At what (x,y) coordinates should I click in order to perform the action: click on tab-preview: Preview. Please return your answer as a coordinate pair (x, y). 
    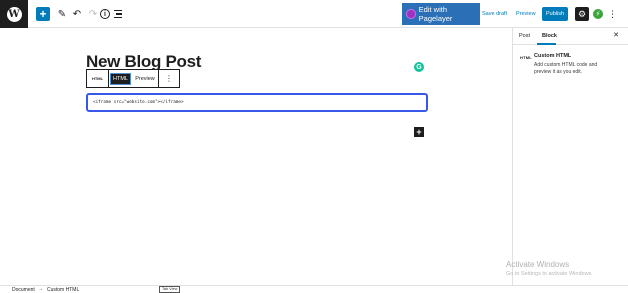
    Looking at the image, I should click on (145, 78).